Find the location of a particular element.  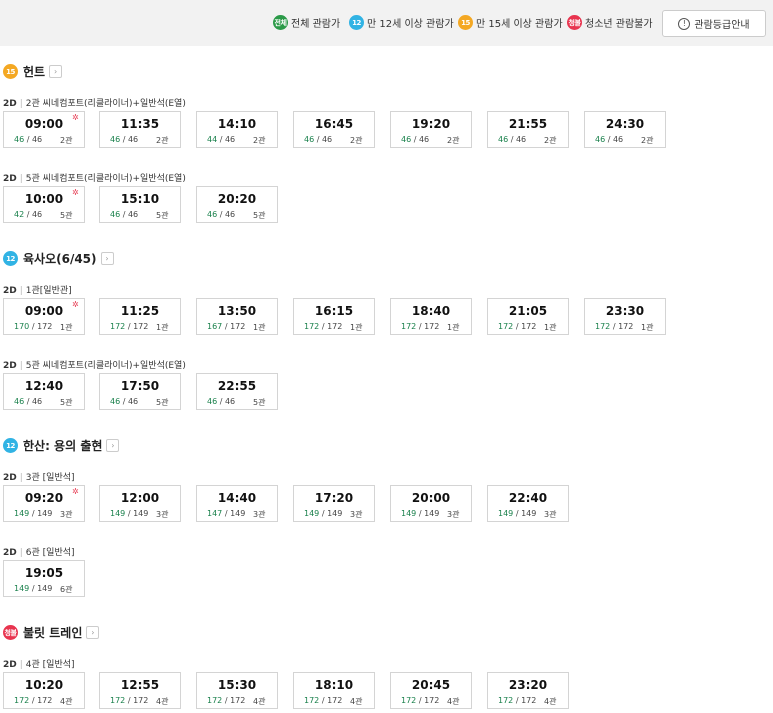

showtime-button: 19:20 46 / 46 2관 is located at coordinates (431, 129).